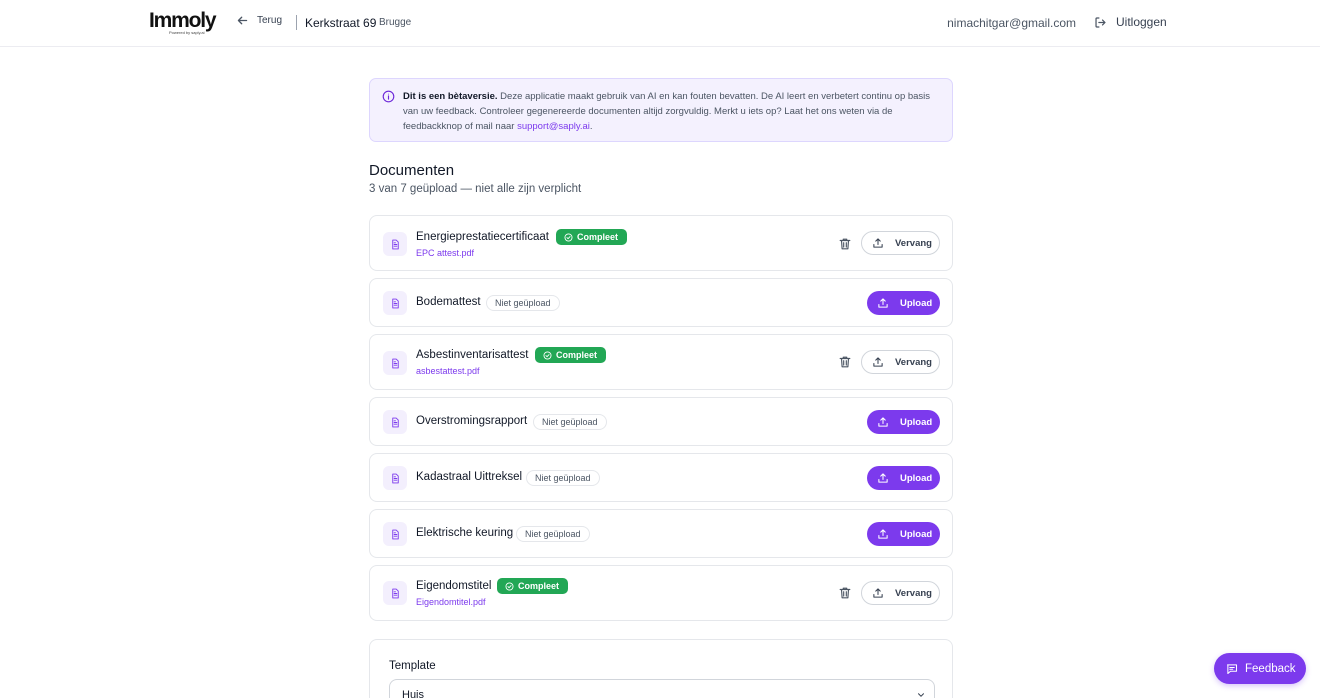 The height and width of the screenshot is (698, 1320). I want to click on support-email-link: support@saply.ai, so click(553, 126).